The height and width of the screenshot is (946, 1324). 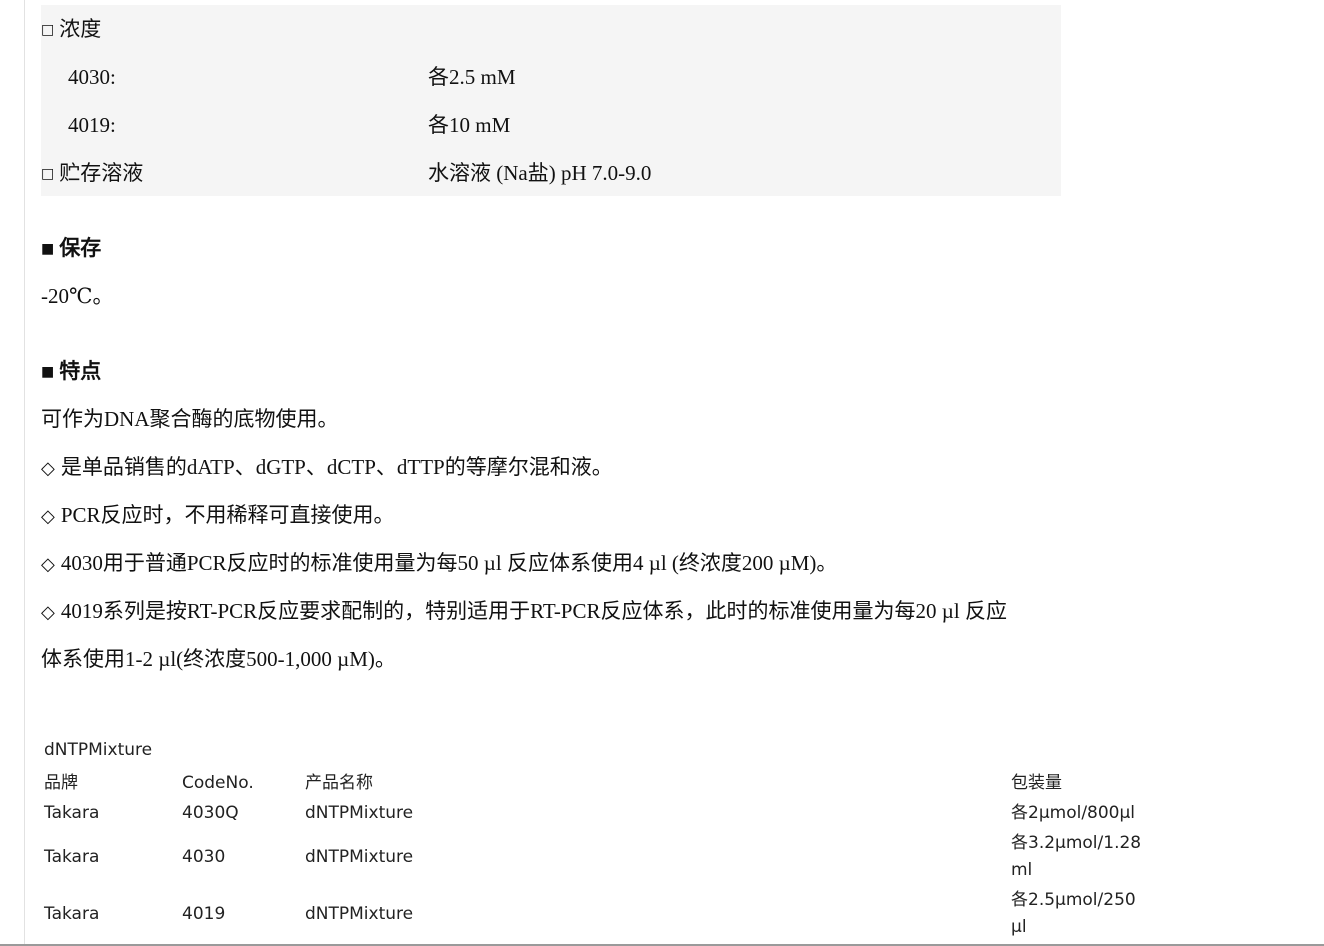 I want to click on spec-key: 4019:, so click(x=92, y=125).